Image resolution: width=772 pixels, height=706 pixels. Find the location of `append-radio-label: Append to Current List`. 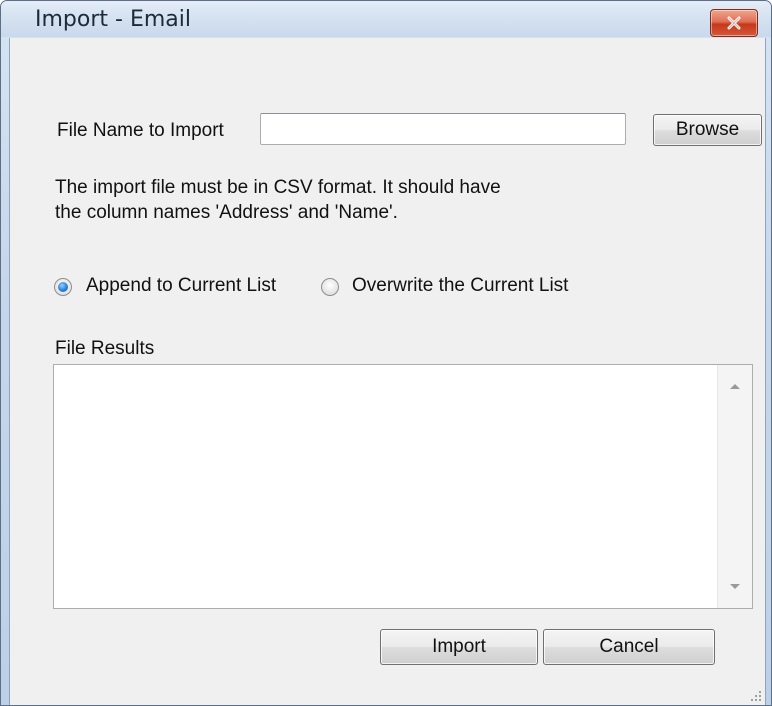

append-radio-label: Append to Current List is located at coordinates (181, 286).